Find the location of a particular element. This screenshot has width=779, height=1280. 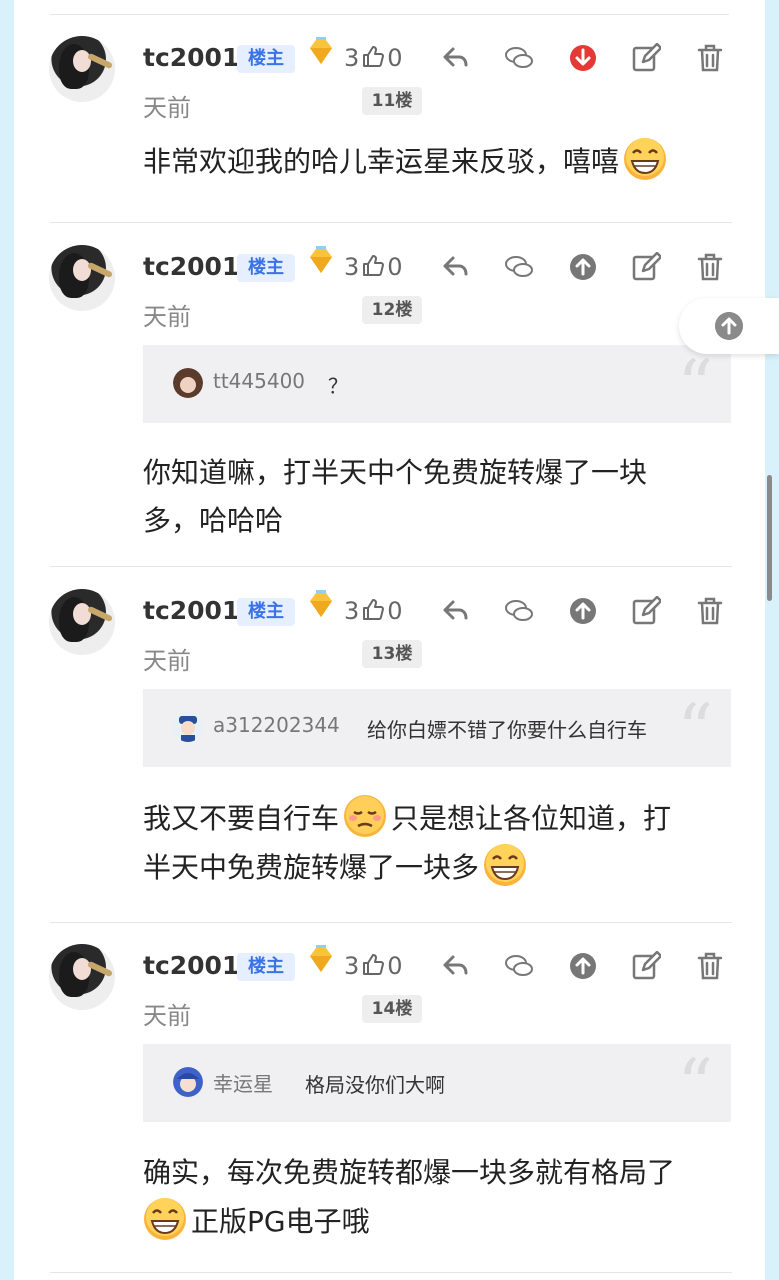

quote-username: a312202344 is located at coordinates (276, 725).